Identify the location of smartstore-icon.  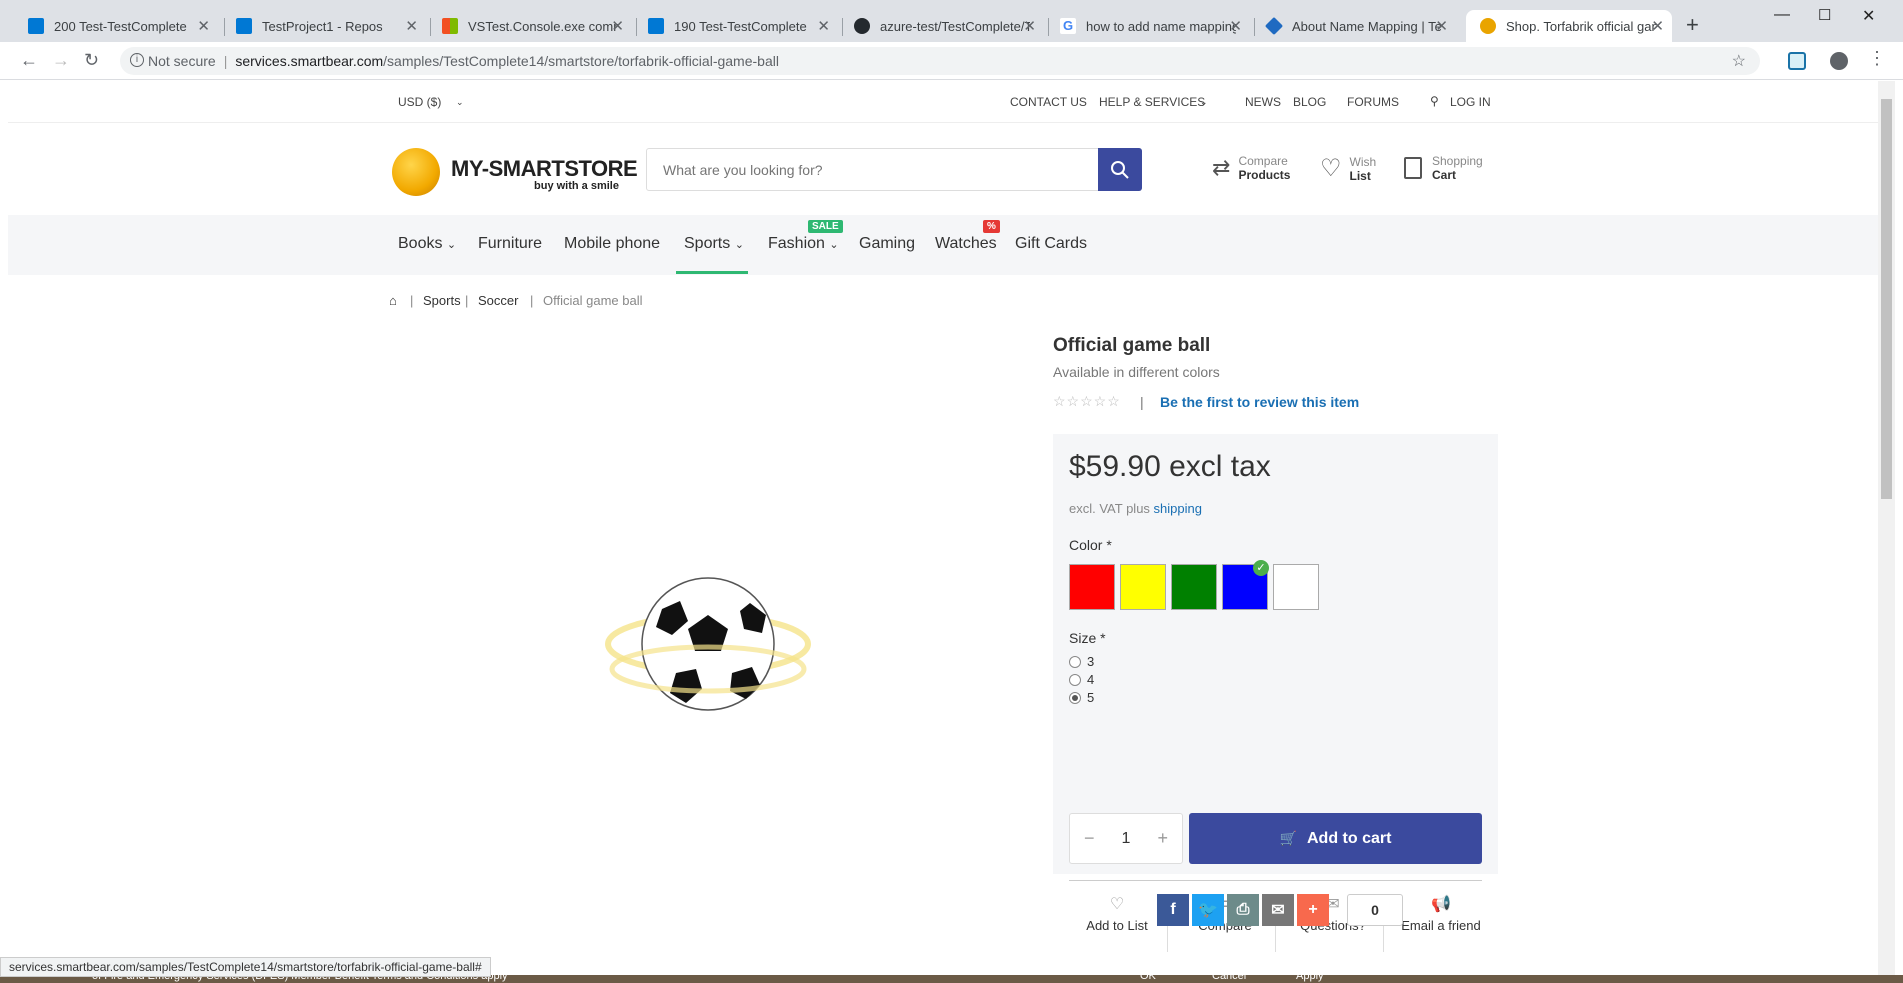
(1488, 26).